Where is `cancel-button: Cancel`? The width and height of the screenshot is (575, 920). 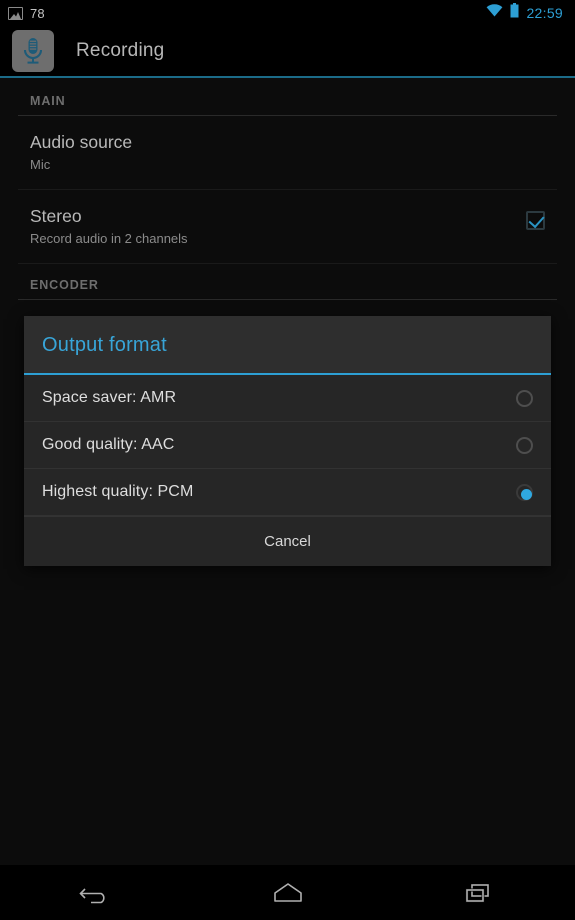 cancel-button: Cancel is located at coordinates (287, 541).